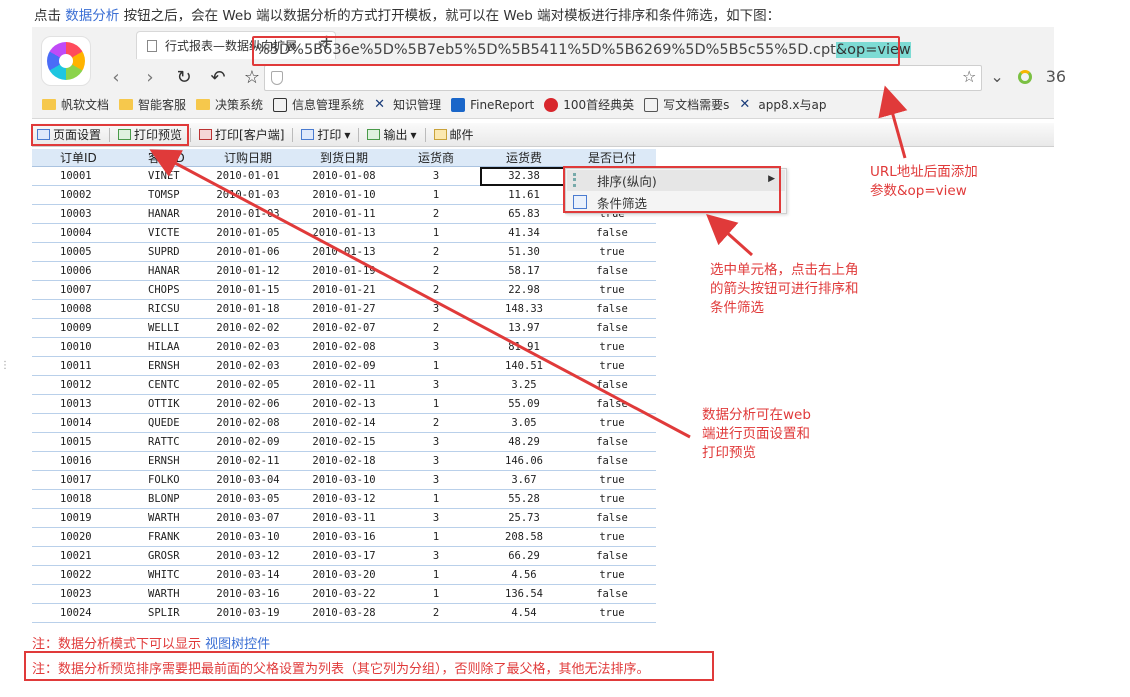  What do you see at coordinates (524, 537) in the screenshot?
I see `table-cell: 208.58` at bounding box center [524, 537].